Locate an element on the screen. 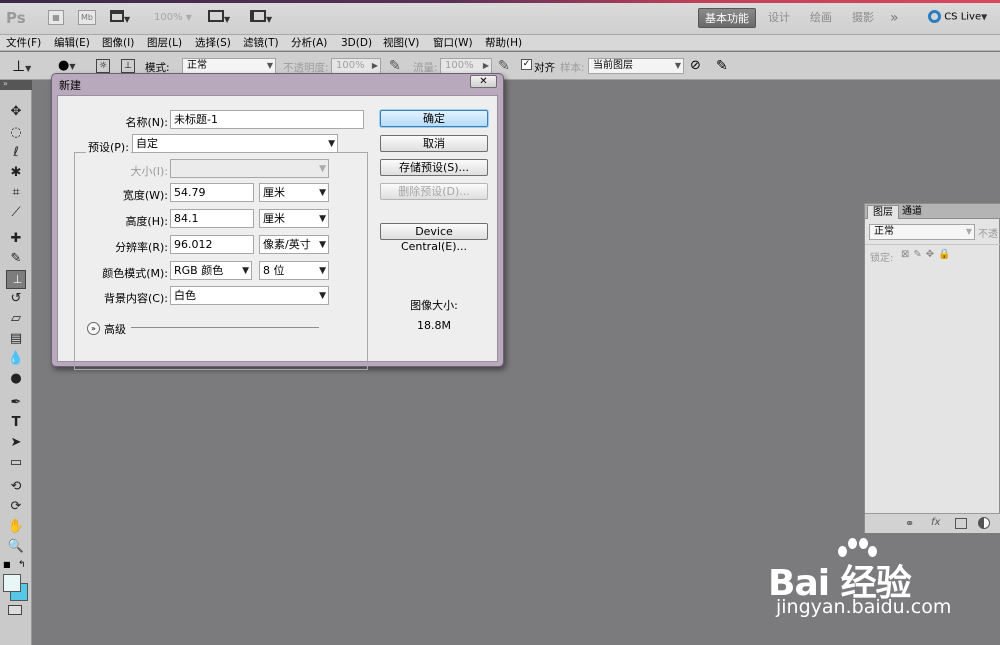 This screenshot has width=1000, height=645. eyedropper-tool-icon: ⟋ is located at coordinates (16, 213).